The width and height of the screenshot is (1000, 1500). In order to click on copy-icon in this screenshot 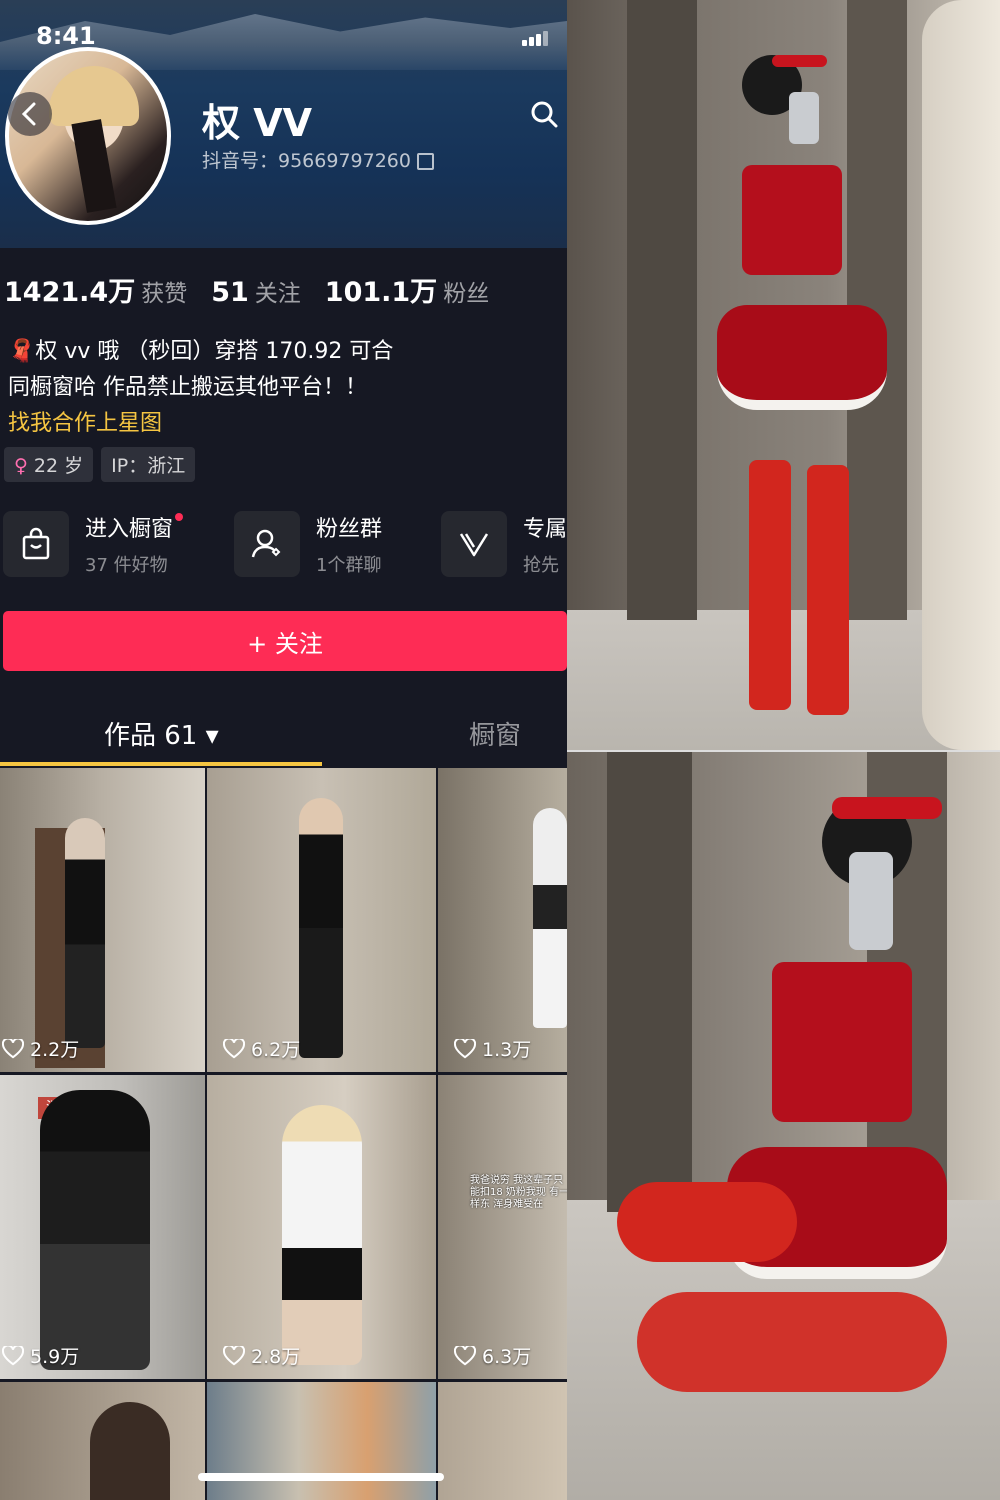, I will do `click(425, 161)`.